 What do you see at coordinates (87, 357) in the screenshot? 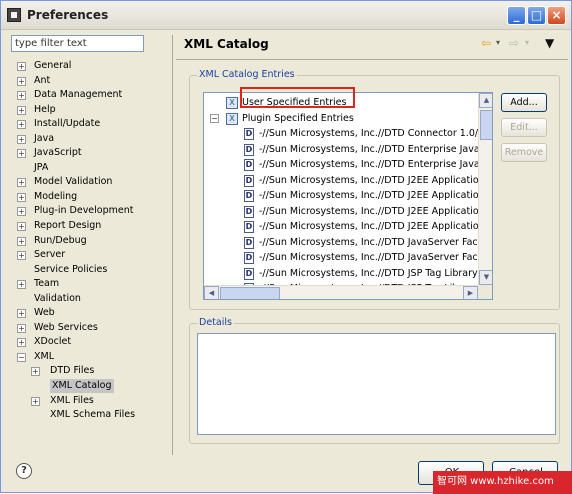
I see `sidebar-item: − XML` at bounding box center [87, 357].